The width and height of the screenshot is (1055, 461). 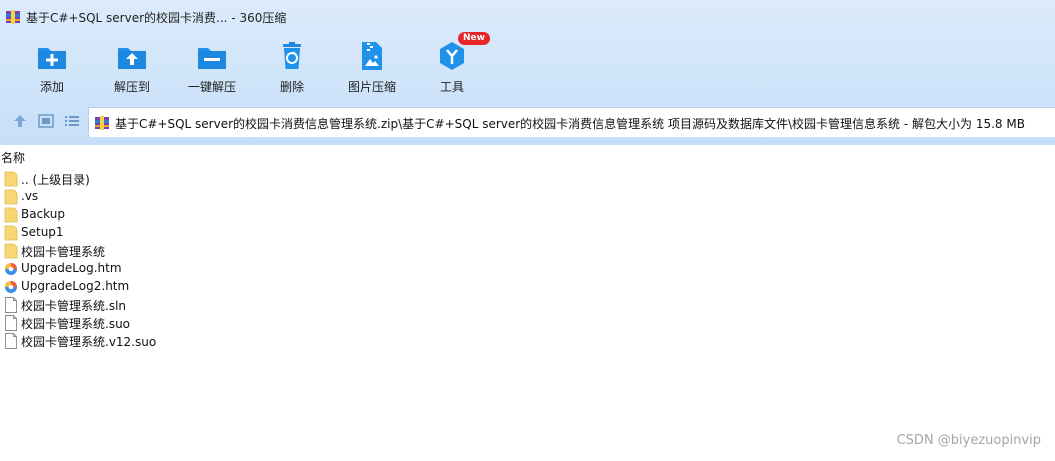 I want to click on file-name: 校园卡管理系统, so click(x=63, y=252).